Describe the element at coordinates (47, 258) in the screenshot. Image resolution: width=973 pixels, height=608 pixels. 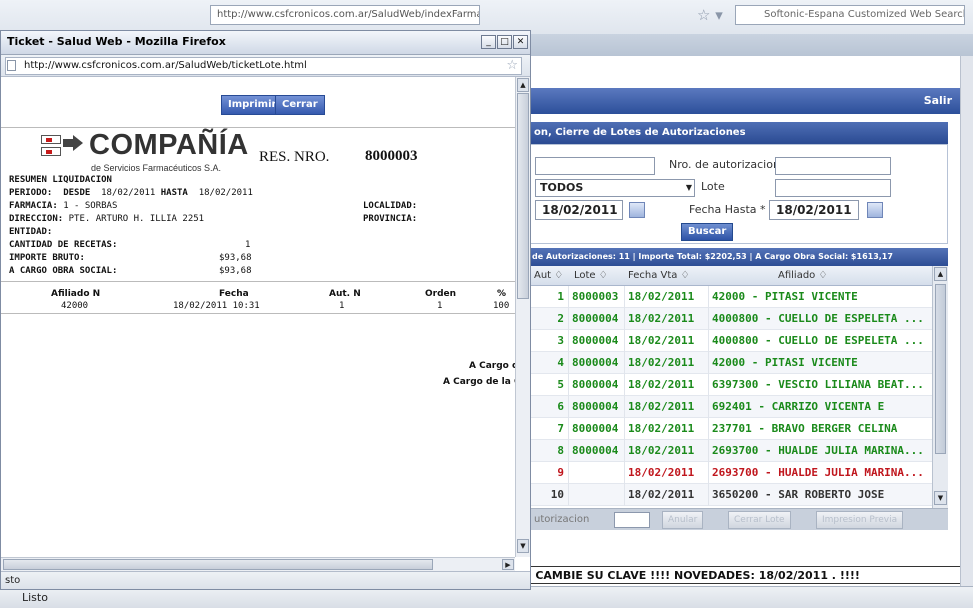
I see `importe-label: IMPORTE BRUTO:` at that location.